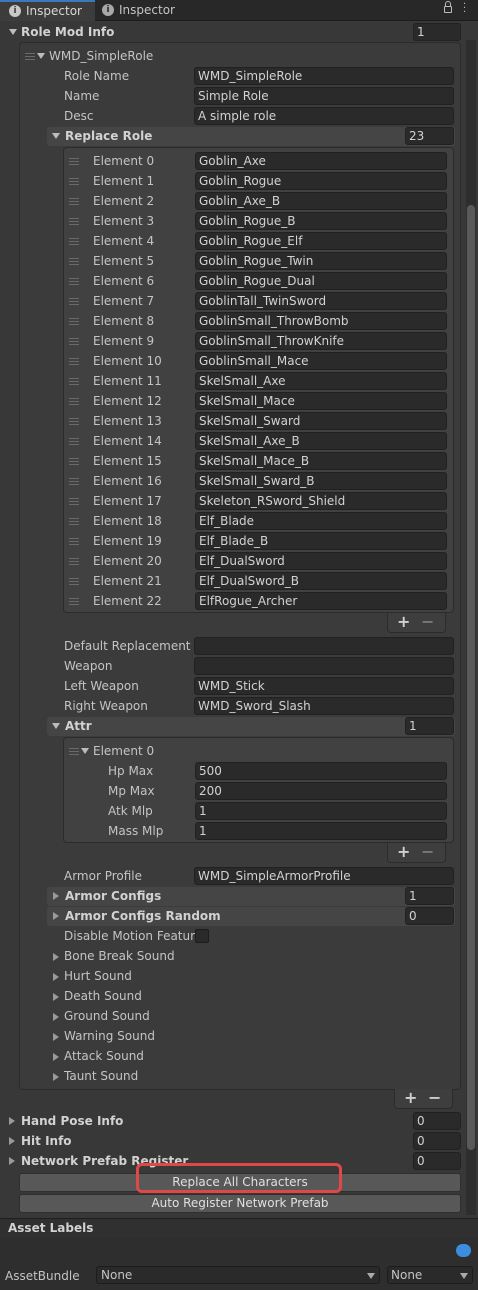 This screenshot has width=478, height=1290. Describe the element at coordinates (321, 261) in the screenshot. I see `element-field: Goblin_Rogue_Twin` at that location.